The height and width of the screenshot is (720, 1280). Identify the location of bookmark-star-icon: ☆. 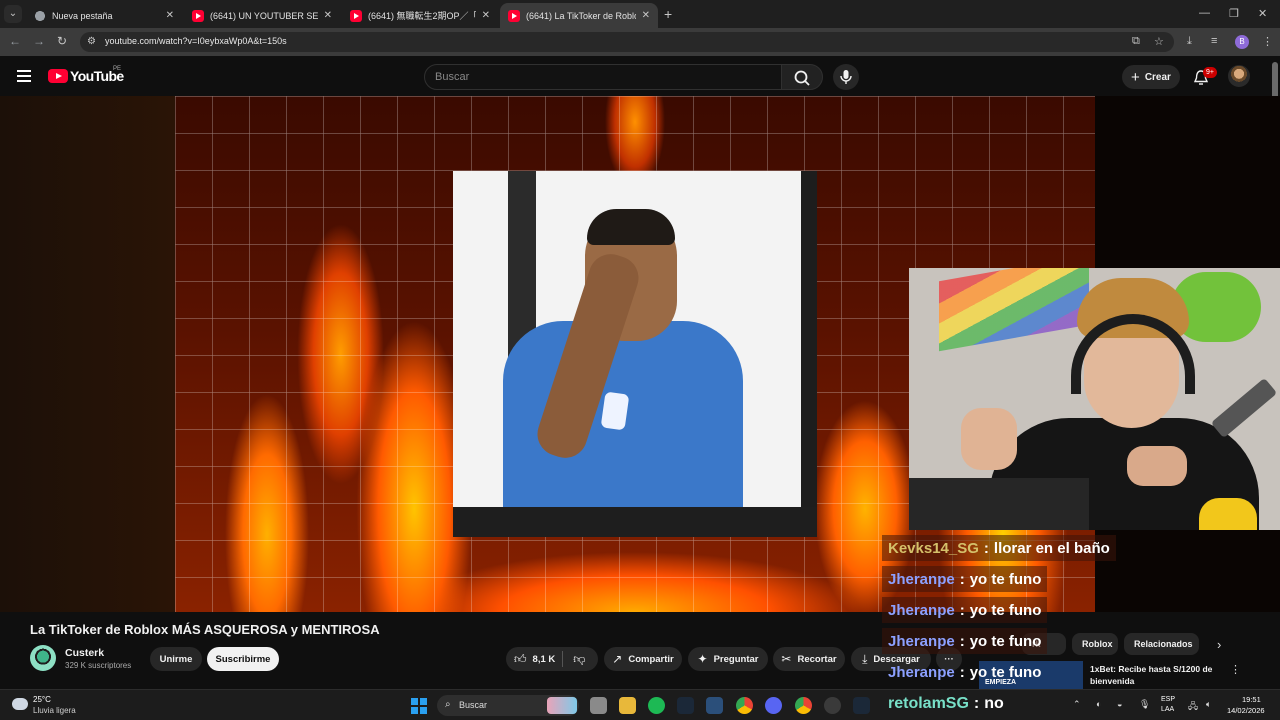
(1159, 41).